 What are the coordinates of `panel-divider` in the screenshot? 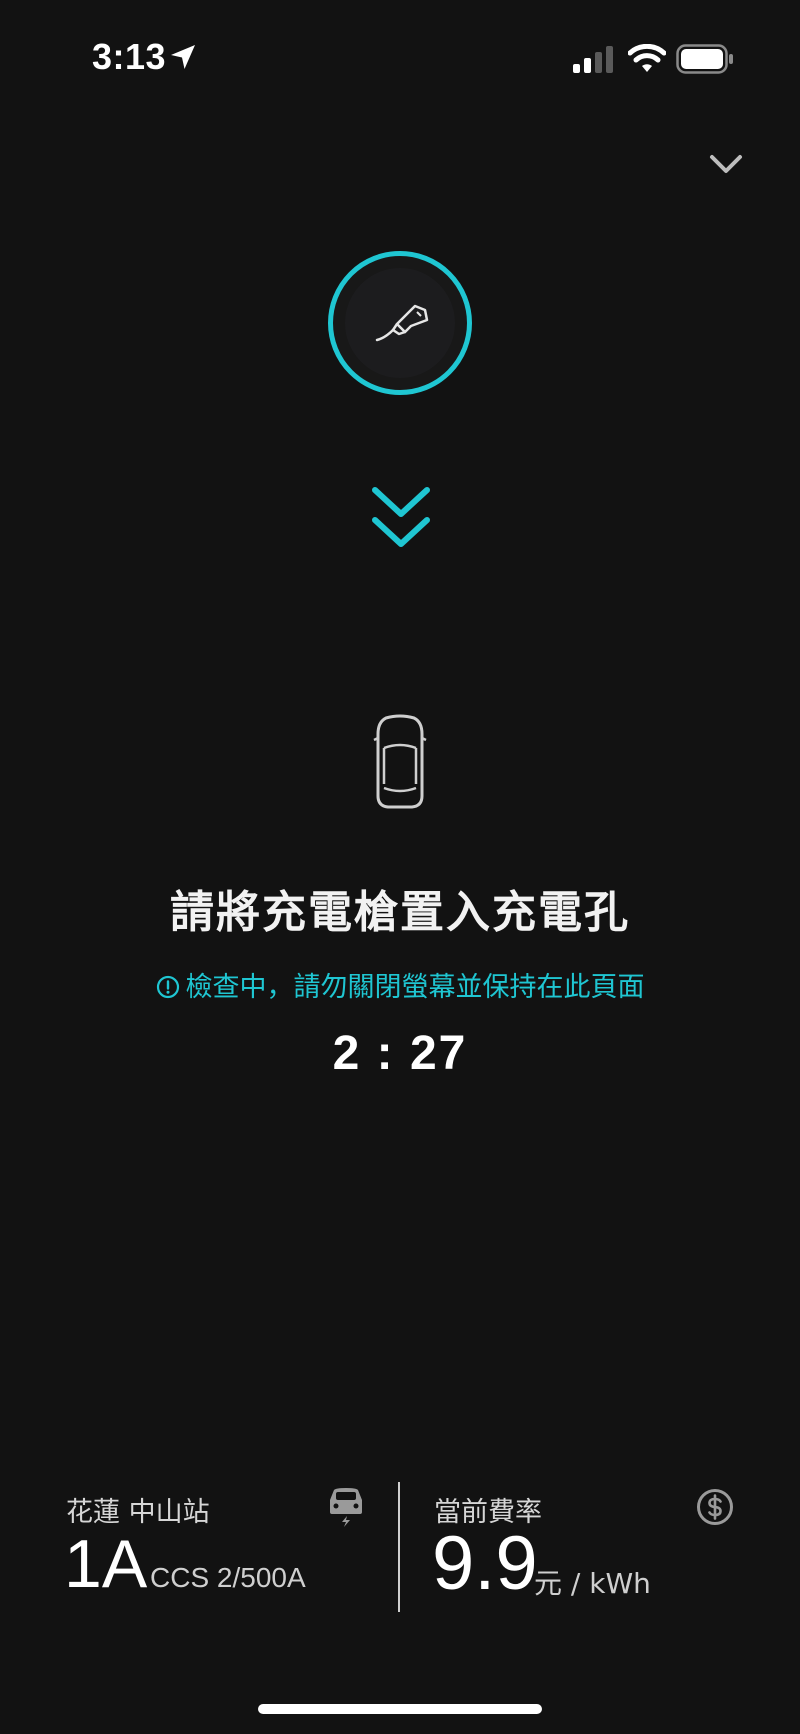 It's located at (399, 1547).